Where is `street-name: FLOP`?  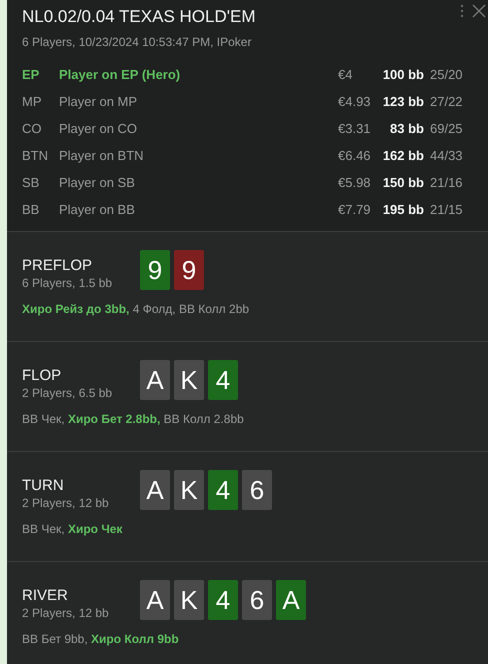 street-name: FLOP is located at coordinates (42, 376).